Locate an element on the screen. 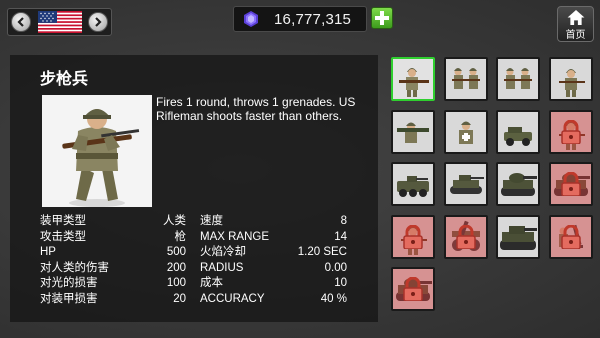 This screenshot has width=600, height=338. stat-value: 1.20 SEC is located at coordinates (322, 252).